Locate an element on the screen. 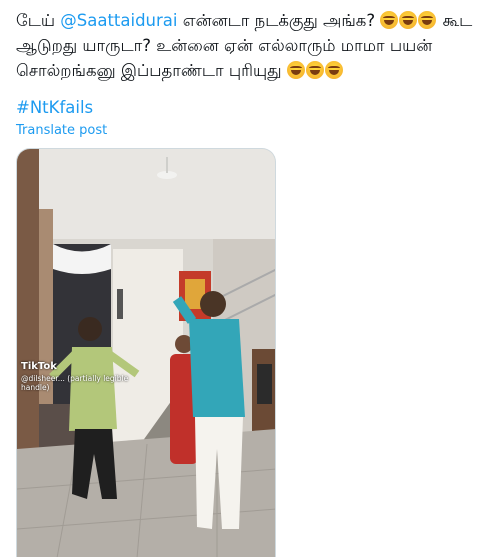  tiktok-username: @dilsheer... (partially legible handle) is located at coordinates (75, 383).